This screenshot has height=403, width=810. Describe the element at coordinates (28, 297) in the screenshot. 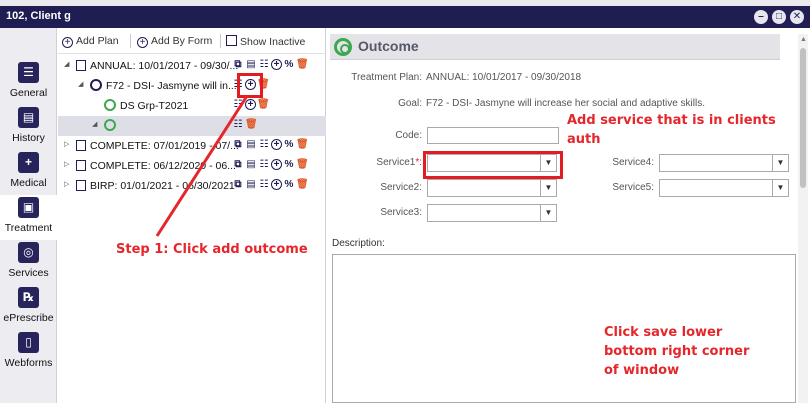

I see `rx-icon: ℞` at that location.